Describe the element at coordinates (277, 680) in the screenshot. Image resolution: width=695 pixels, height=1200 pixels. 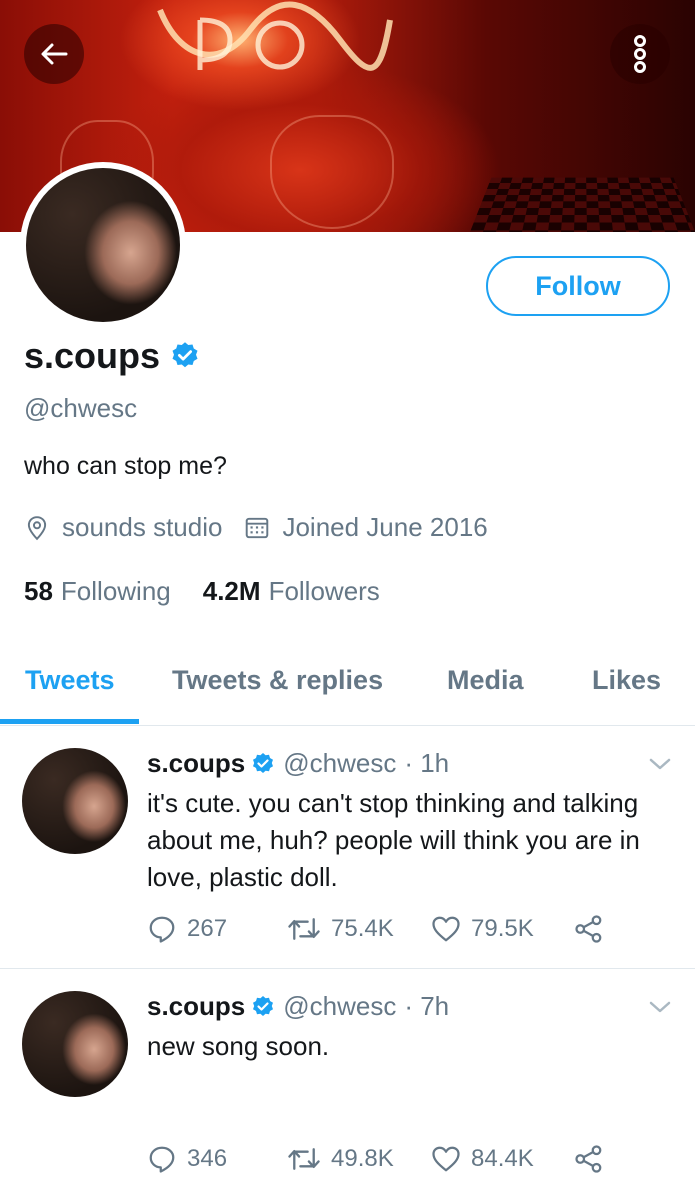
I see `tab-tweets-and-replies: Tweets & replies` at that location.